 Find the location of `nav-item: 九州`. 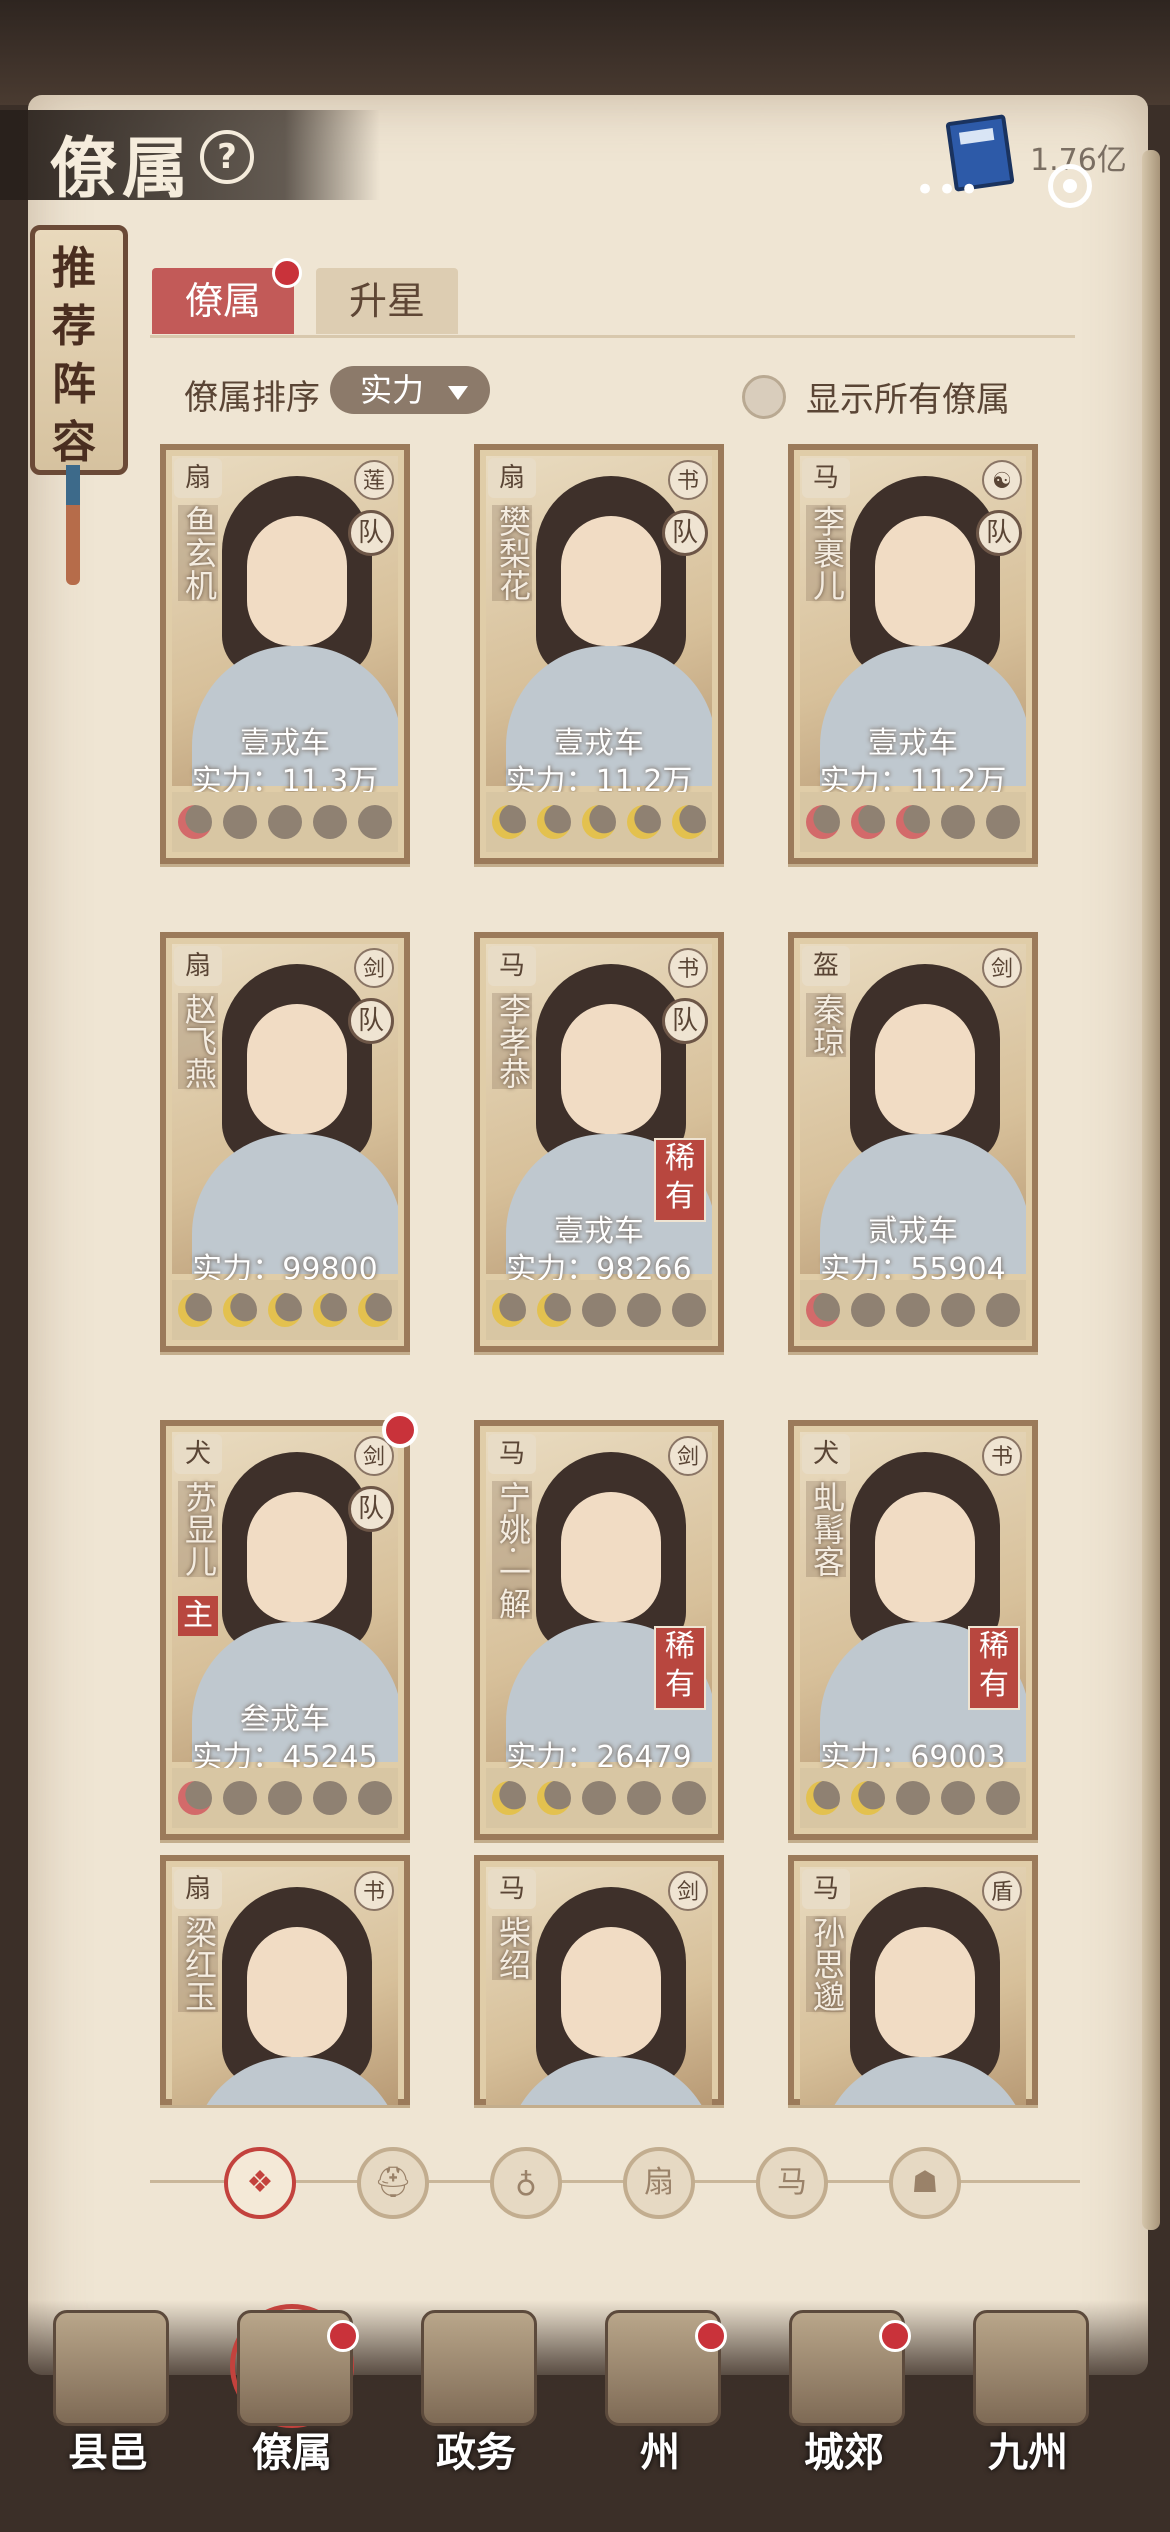

nav-item: 九州 is located at coordinates (1028, 2400).